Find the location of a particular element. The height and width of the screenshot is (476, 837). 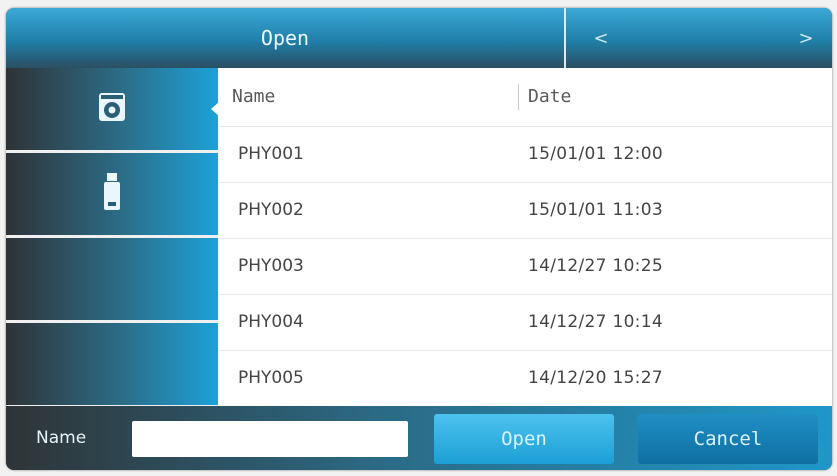

table-row: PHY001 15/01/01 12:00 is located at coordinates (525, 154).